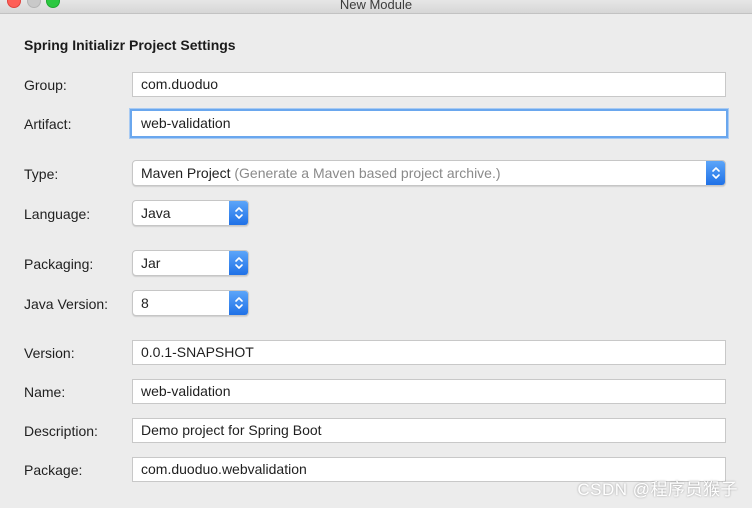  Describe the element at coordinates (190, 303) in the screenshot. I see `java-version-select: 8` at that location.